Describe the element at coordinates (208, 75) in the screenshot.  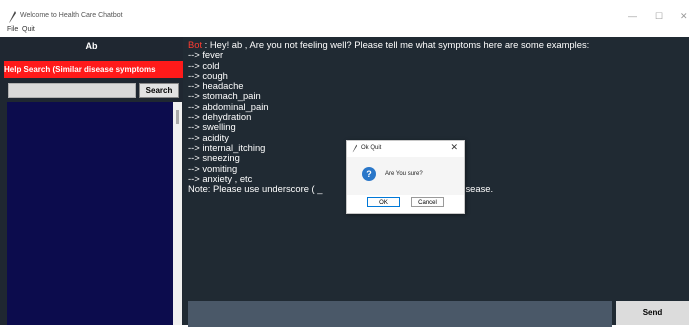
I see `symptom-item: --> cough` at that location.